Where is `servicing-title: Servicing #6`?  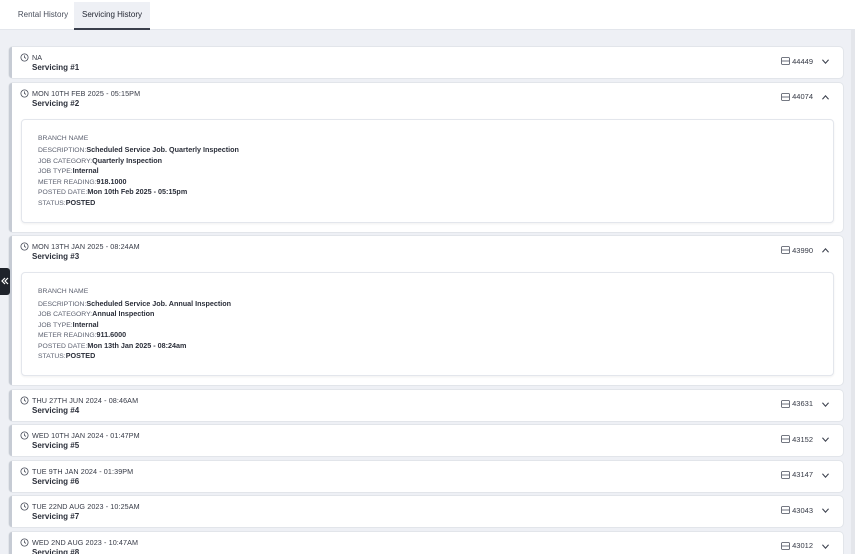 servicing-title: Servicing #6 is located at coordinates (56, 481).